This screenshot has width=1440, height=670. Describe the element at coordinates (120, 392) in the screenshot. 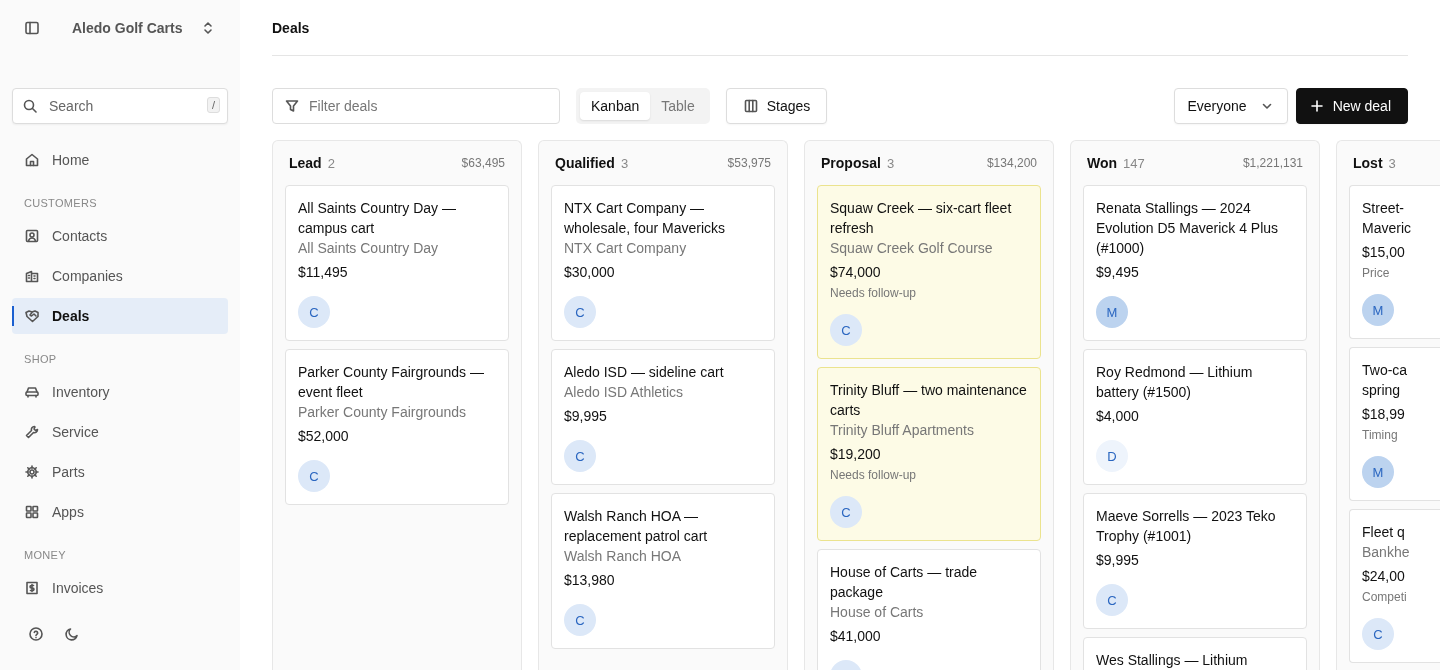

I see `nav-item: Inventory` at that location.